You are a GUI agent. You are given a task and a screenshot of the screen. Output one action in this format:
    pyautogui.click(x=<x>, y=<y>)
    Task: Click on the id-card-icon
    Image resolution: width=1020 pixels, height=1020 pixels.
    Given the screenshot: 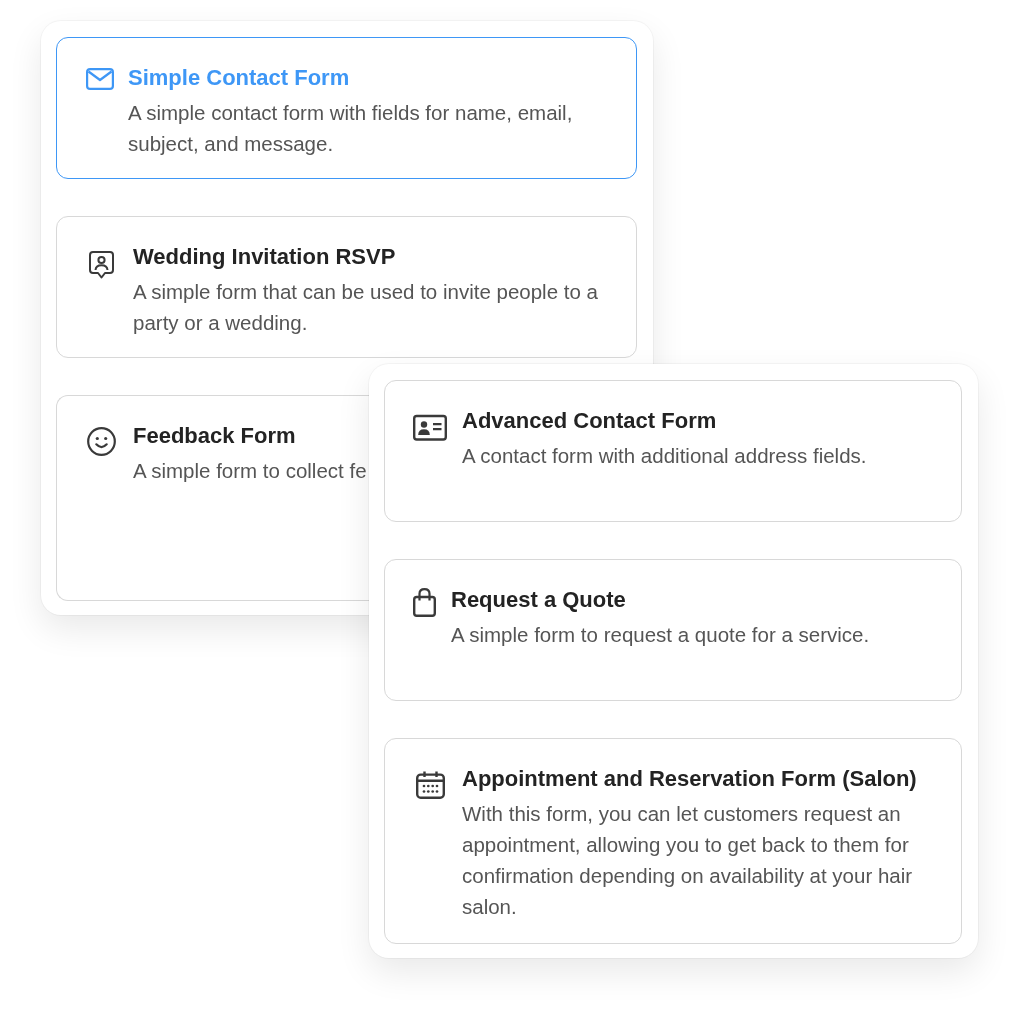 What is the action you would take?
    pyautogui.click(x=430, y=427)
    